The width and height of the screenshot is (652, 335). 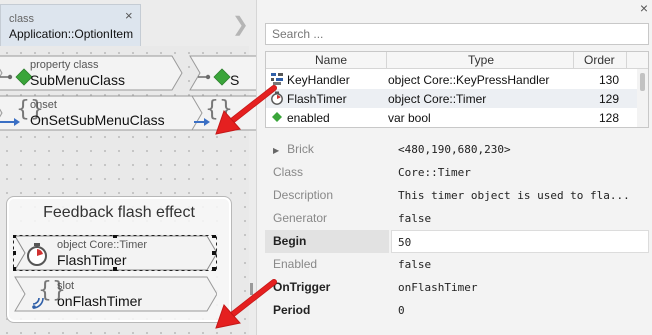 I want to click on column-header-name: Name, so click(x=331, y=60).